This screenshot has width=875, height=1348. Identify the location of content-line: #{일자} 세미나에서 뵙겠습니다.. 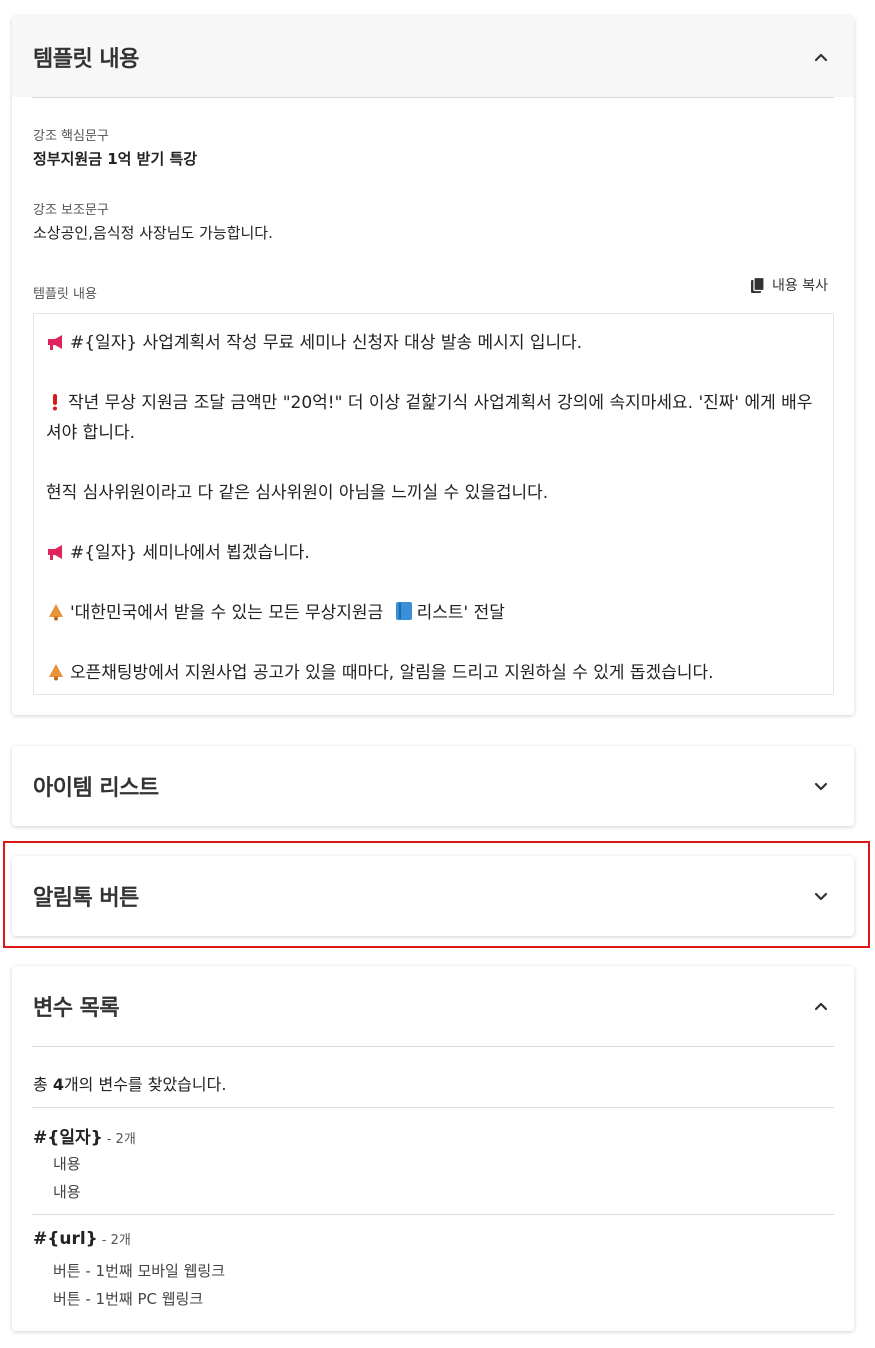
(433, 553).